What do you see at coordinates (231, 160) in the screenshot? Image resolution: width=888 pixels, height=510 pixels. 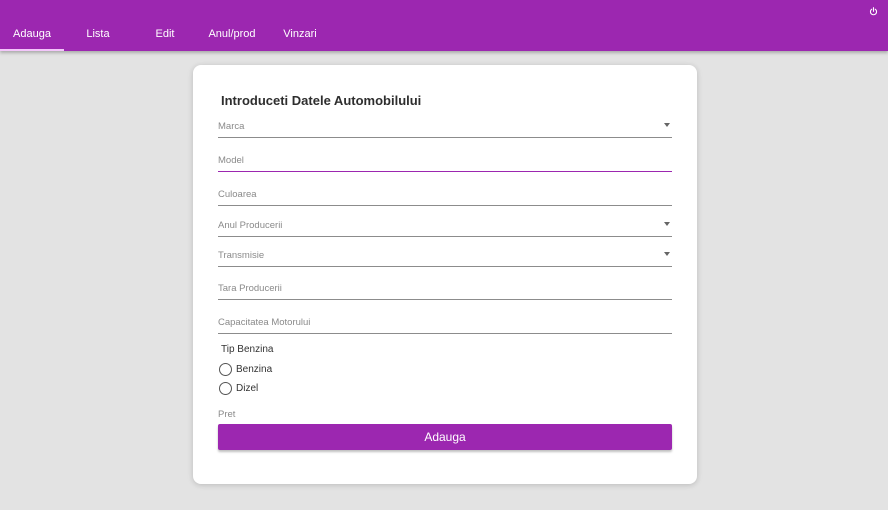 I see `model-placeholder: Model` at bounding box center [231, 160].